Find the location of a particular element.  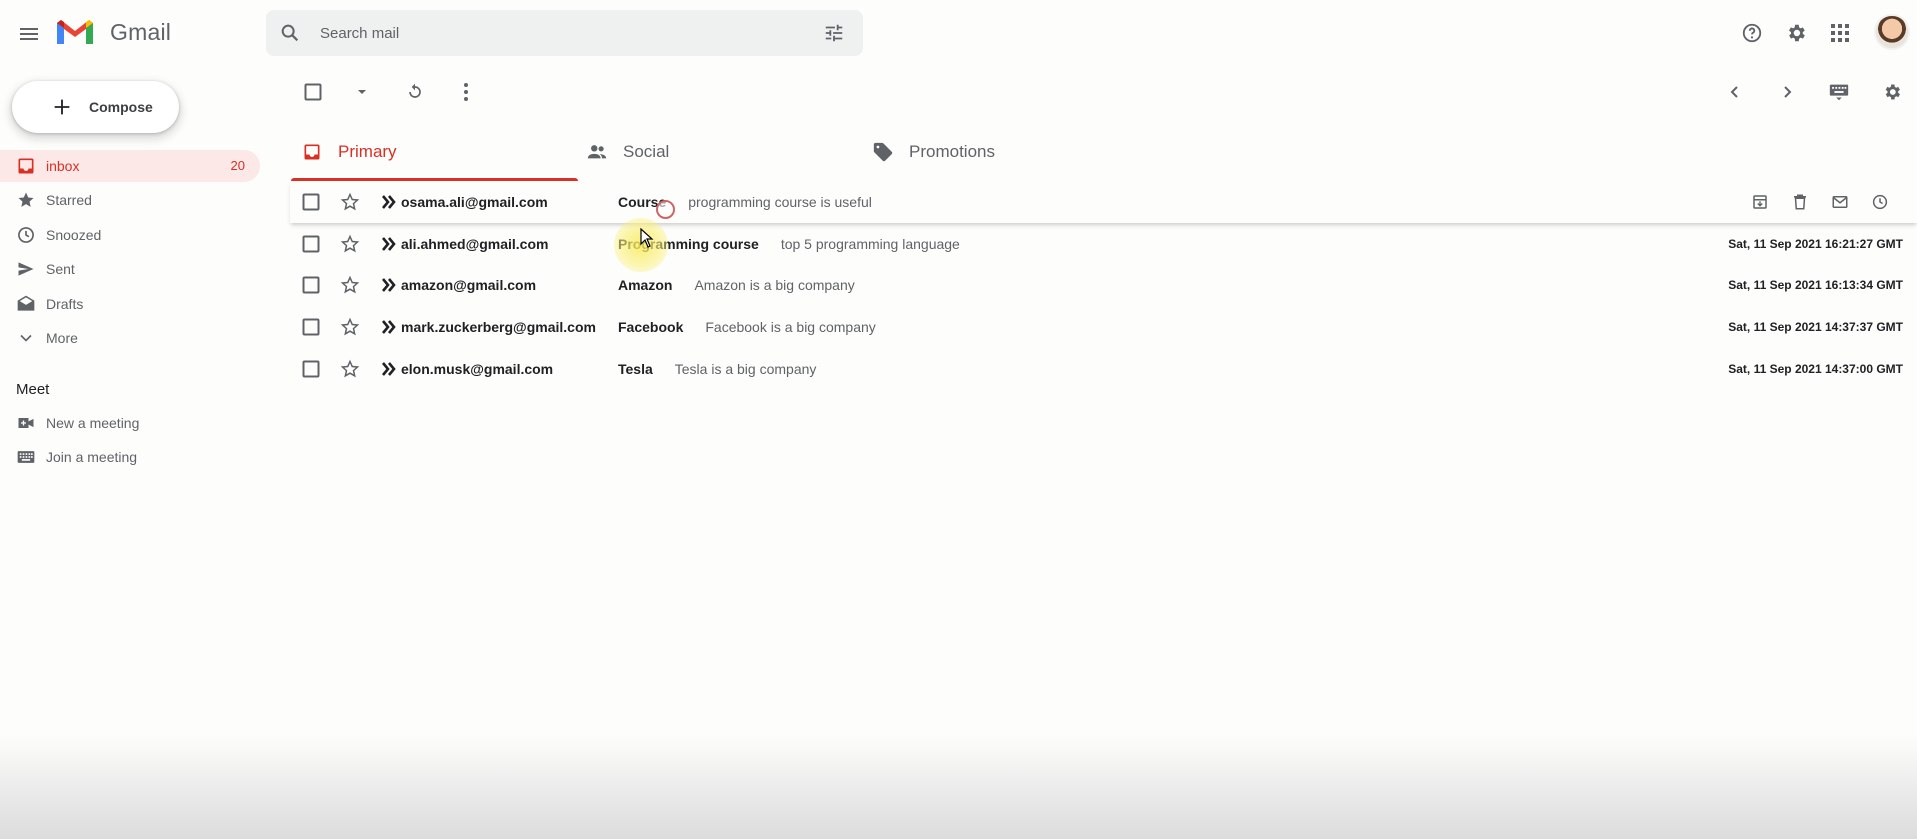

compose-button: Compose is located at coordinates (95, 107).